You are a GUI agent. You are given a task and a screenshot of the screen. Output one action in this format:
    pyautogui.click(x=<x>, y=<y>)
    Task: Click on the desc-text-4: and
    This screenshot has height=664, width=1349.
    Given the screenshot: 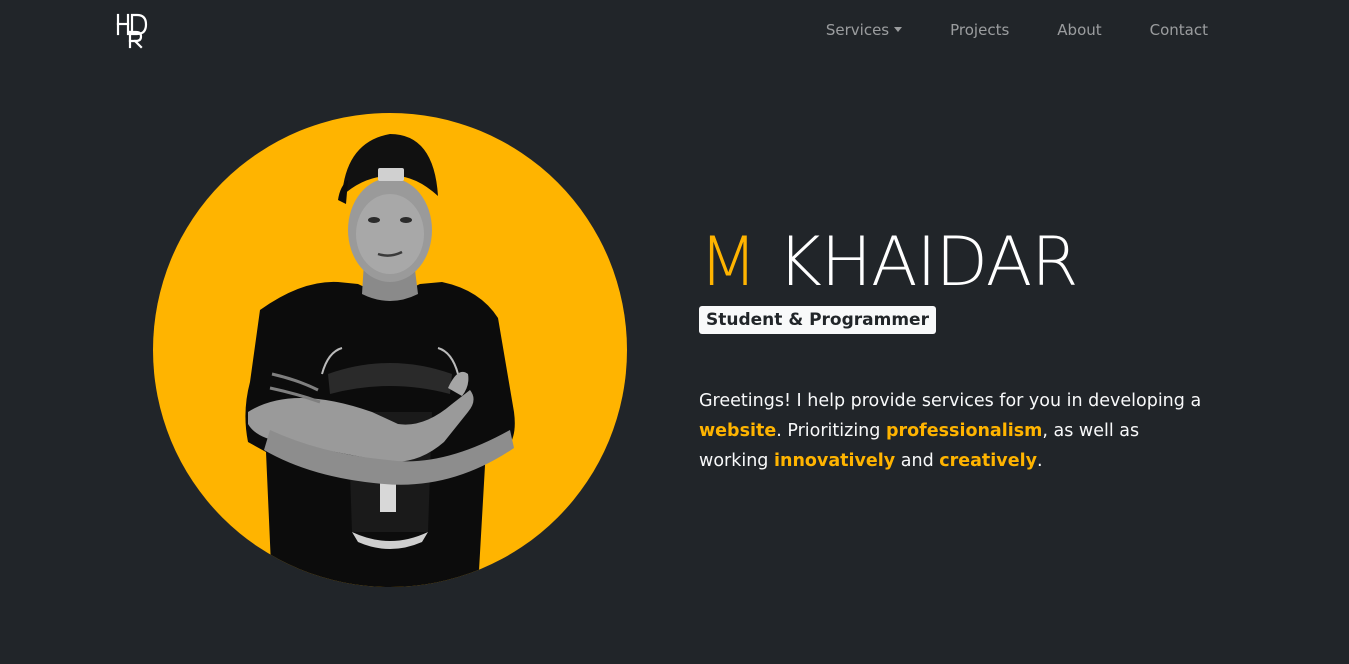 What is the action you would take?
    pyautogui.click(x=917, y=461)
    